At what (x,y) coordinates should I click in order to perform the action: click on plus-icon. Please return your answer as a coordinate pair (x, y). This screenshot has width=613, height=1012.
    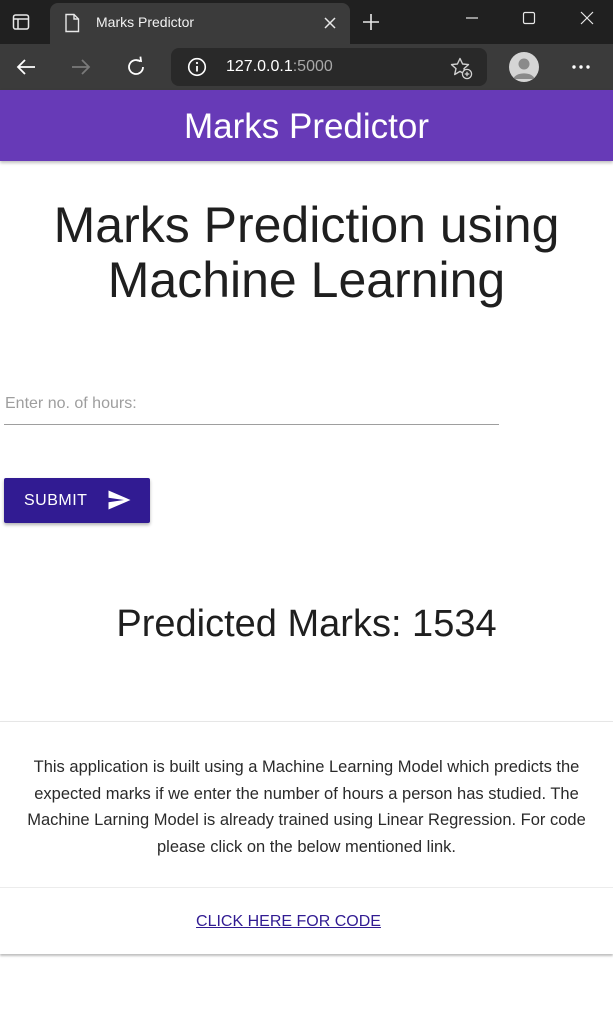
    Looking at the image, I should click on (371, 22).